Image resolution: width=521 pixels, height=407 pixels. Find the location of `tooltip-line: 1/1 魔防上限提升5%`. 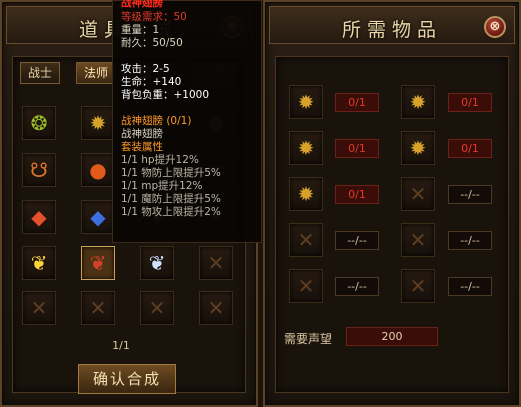

tooltip-line: 1/1 魔防上限提升5% is located at coordinates (171, 199).